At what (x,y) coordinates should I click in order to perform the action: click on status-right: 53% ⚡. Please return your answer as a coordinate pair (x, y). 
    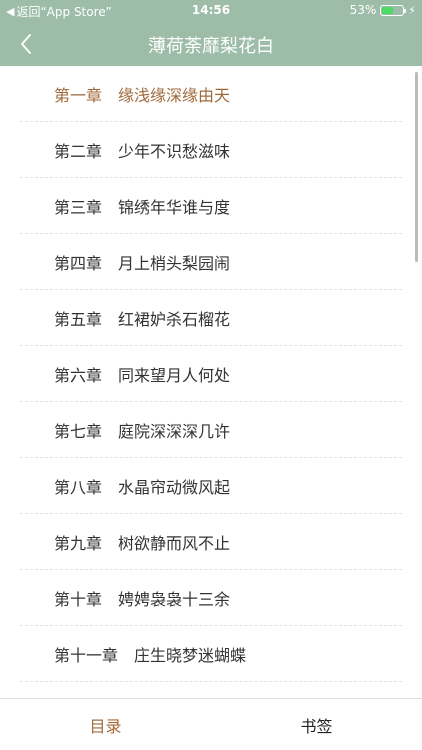
    Looking at the image, I should click on (383, 10).